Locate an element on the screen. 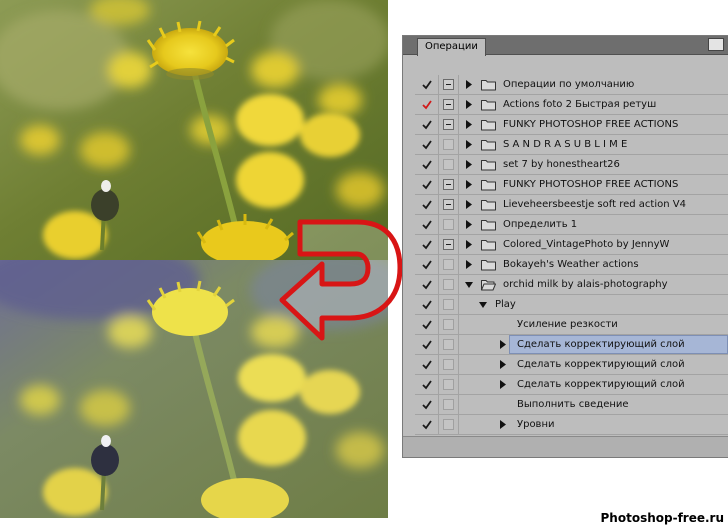 The height and width of the screenshot is (528, 728). action-row: Операции по умолчанию is located at coordinates (571, 85).